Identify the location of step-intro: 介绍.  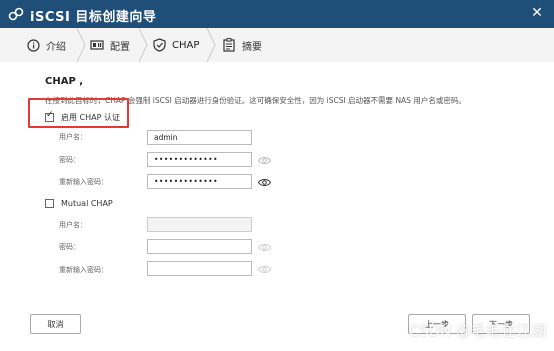
(46, 45).